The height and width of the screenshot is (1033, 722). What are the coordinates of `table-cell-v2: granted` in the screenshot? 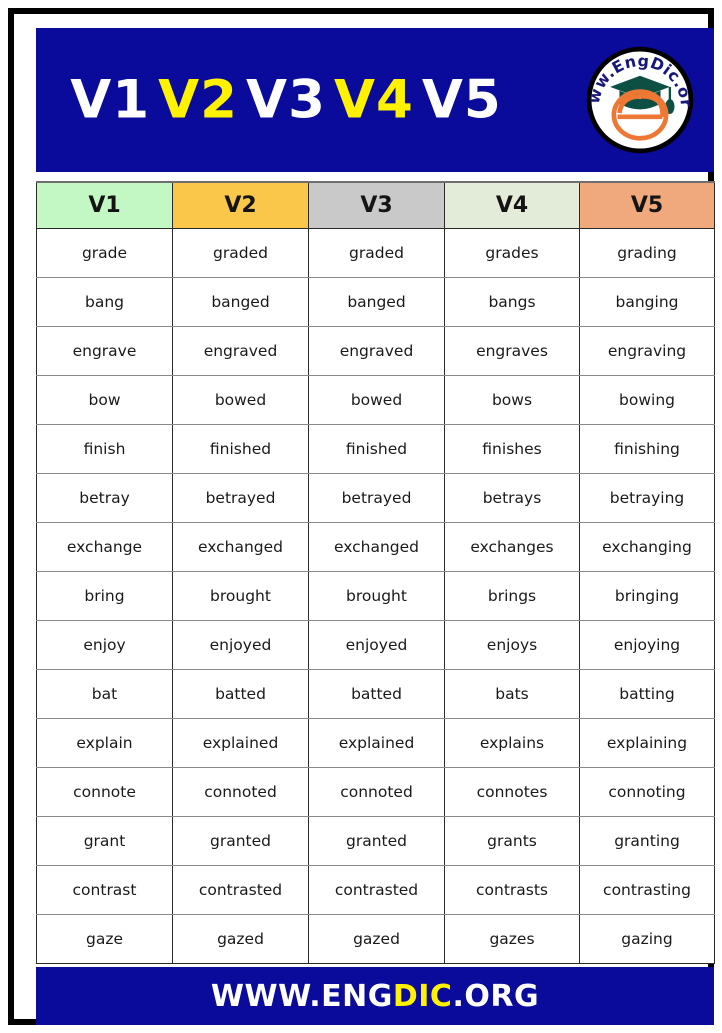 It's located at (240, 840).